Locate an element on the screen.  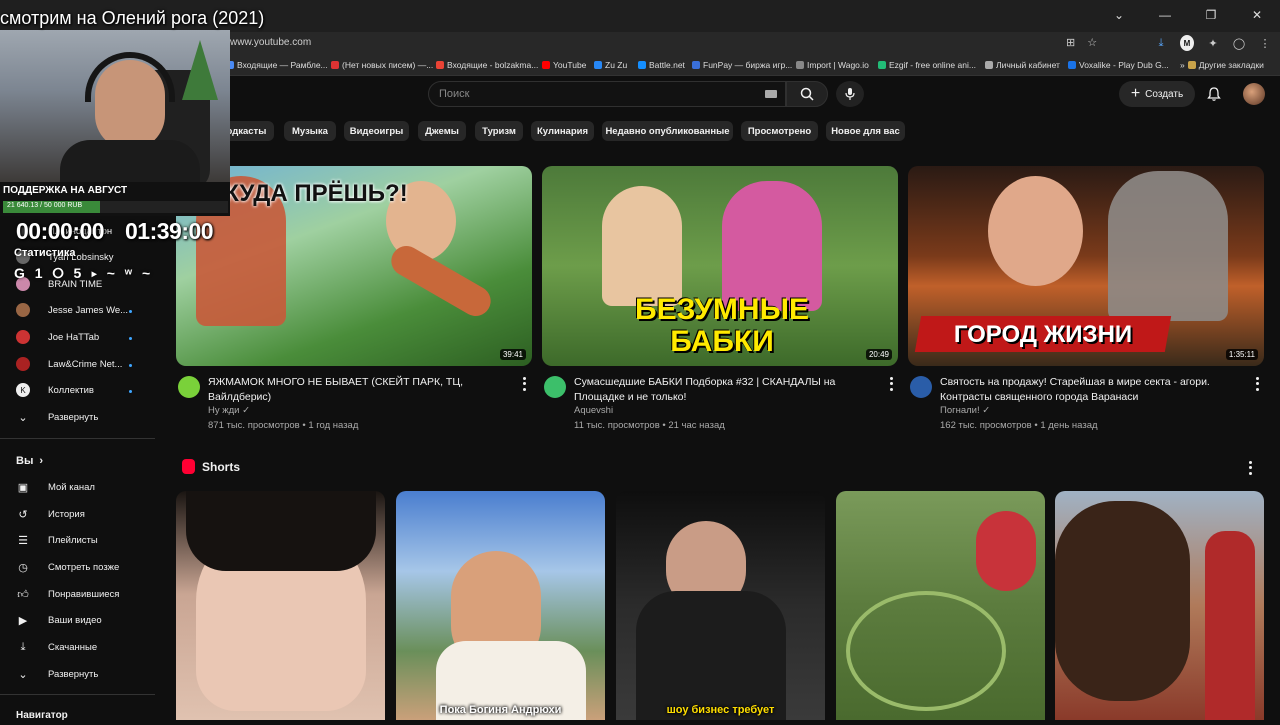
shorts-more-icon is located at coordinates (1250, 468).